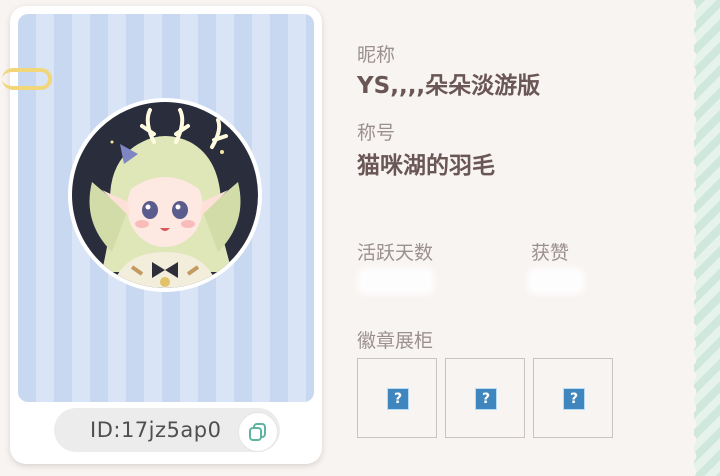  What do you see at coordinates (556, 281) in the screenshot?
I see `likes-value` at bounding box center [556, 281].